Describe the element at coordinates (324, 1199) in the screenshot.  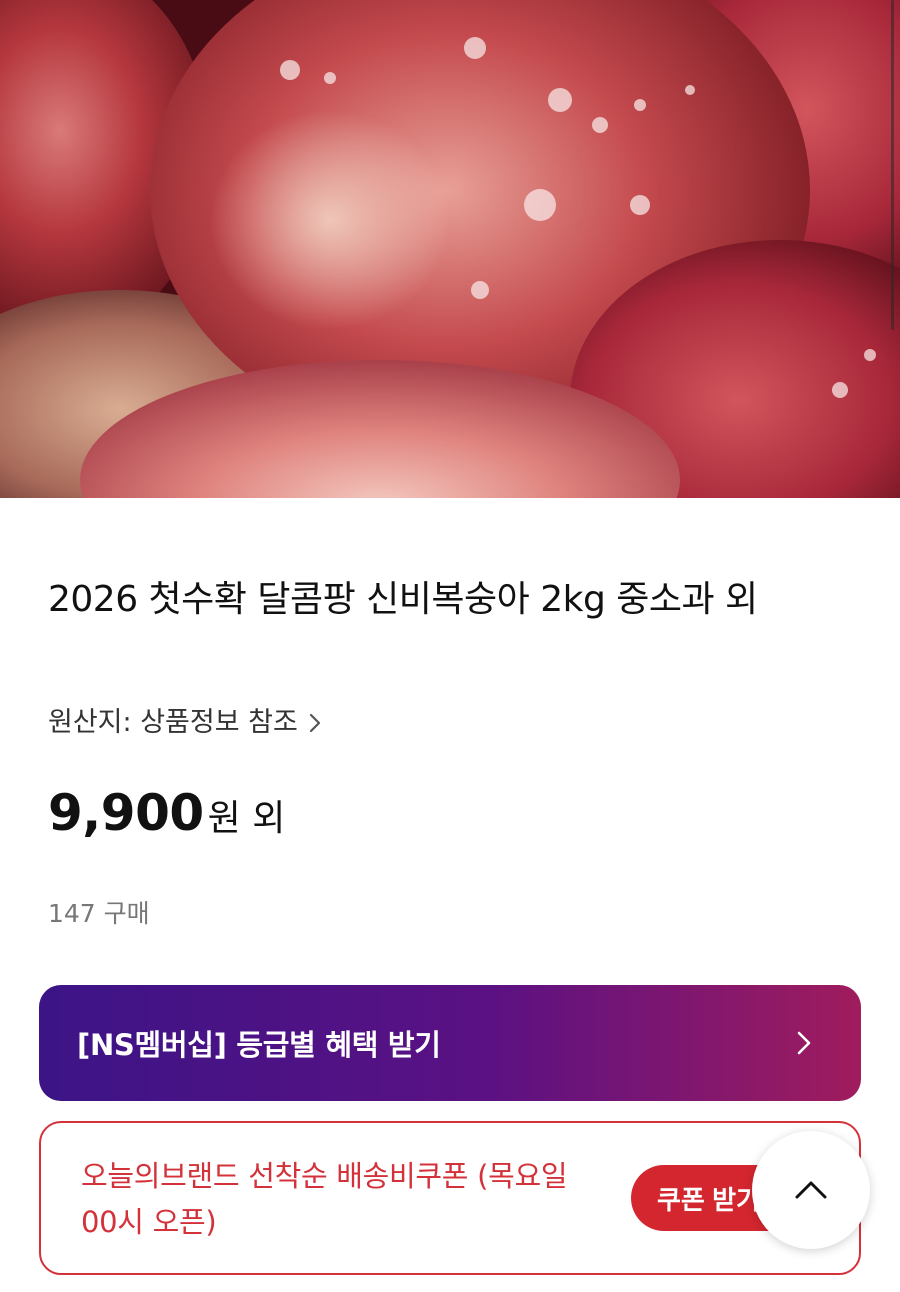
I see `coupon-banner-text: 오늘의브랜드 선착순 배송비쿠폰 (목요일 00시 오픈)` at that location.